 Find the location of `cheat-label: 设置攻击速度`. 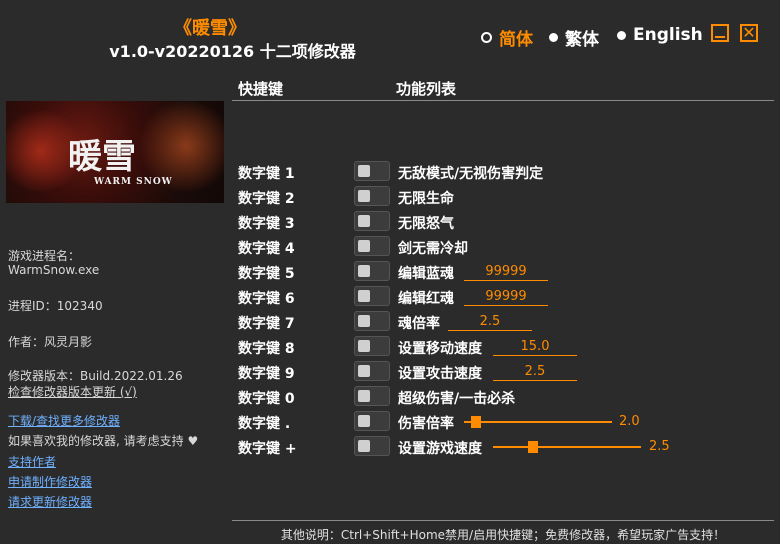

cheat-label: 设置攻击速度 is located at coordinates (440, 374).